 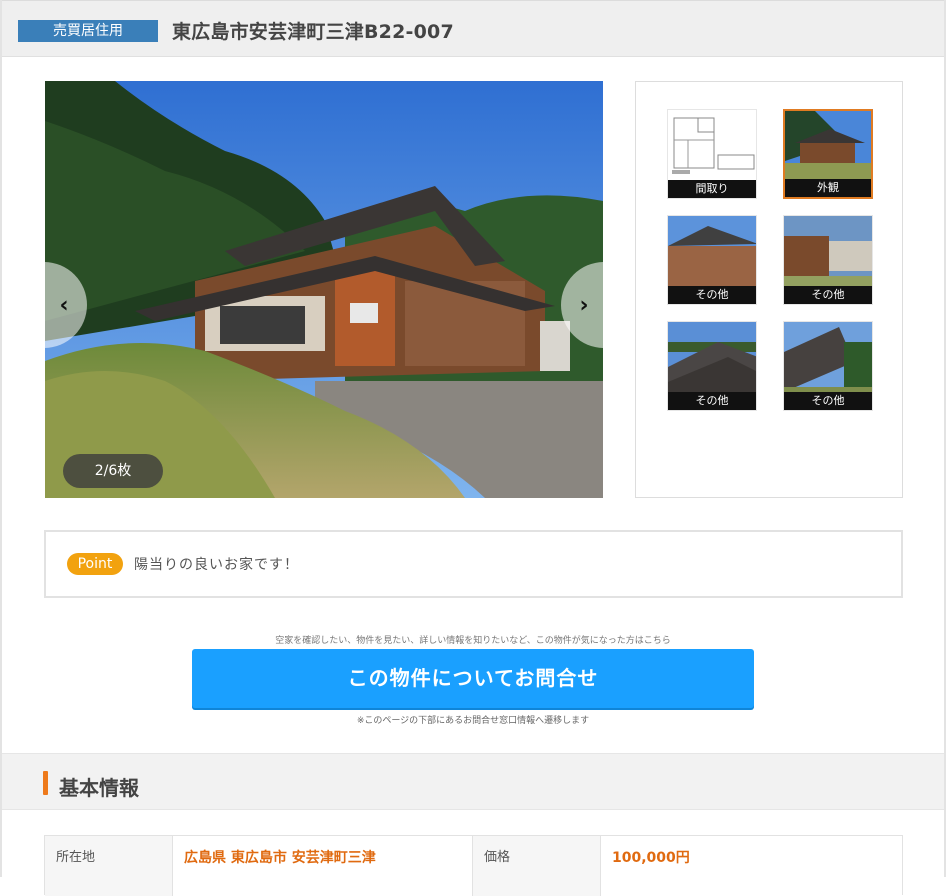 I want to click on inquiry-button: この物件についてお問合せ, so click(x=473, y=678).